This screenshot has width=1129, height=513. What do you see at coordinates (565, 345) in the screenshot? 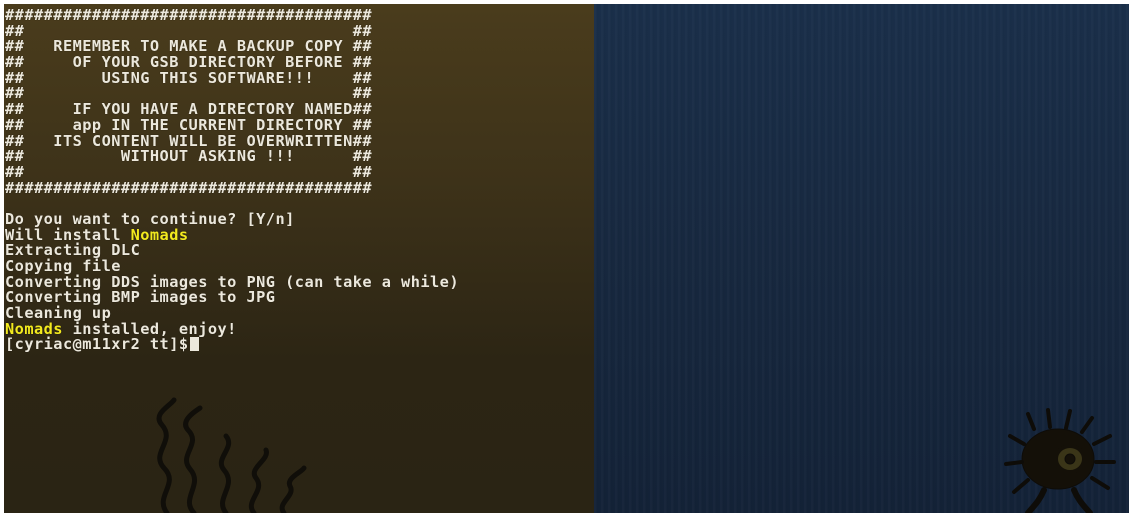
I see `shell-prompt-line: [cyriac@m11xr2 tt]$` at bounding box center [565, 345].